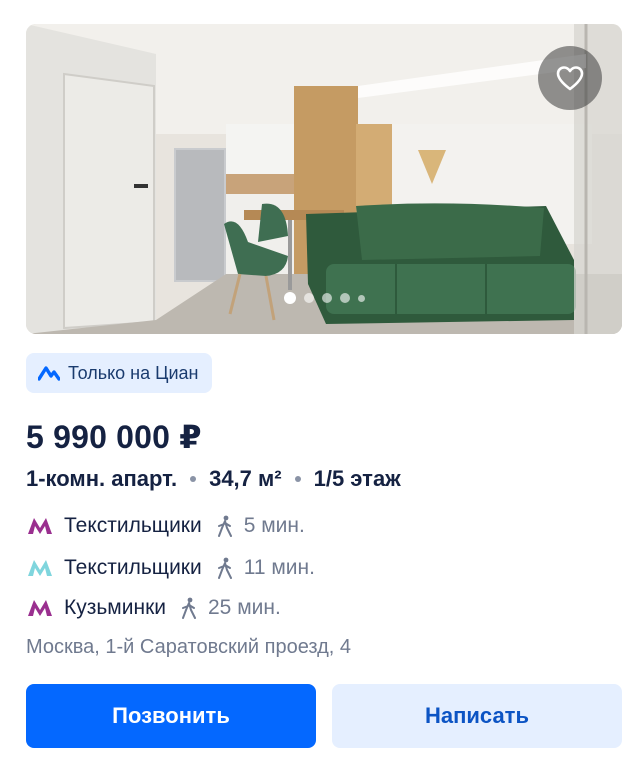 Image resolution: width=640 pixels, height=772 pixels. Describe the element at coordinates (49, 373) in the screenshot. I see `cian-logo-icon` at that location.